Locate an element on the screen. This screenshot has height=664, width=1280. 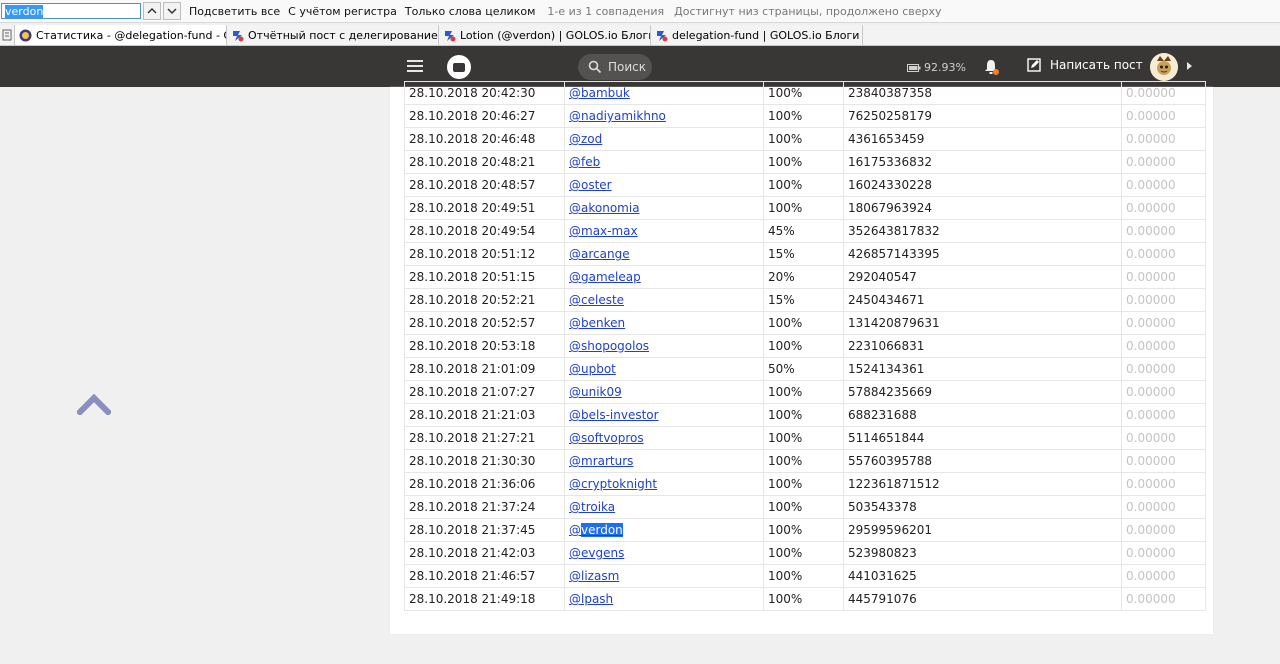
voter-cell: @celeste is located at coordinates (664, 300).